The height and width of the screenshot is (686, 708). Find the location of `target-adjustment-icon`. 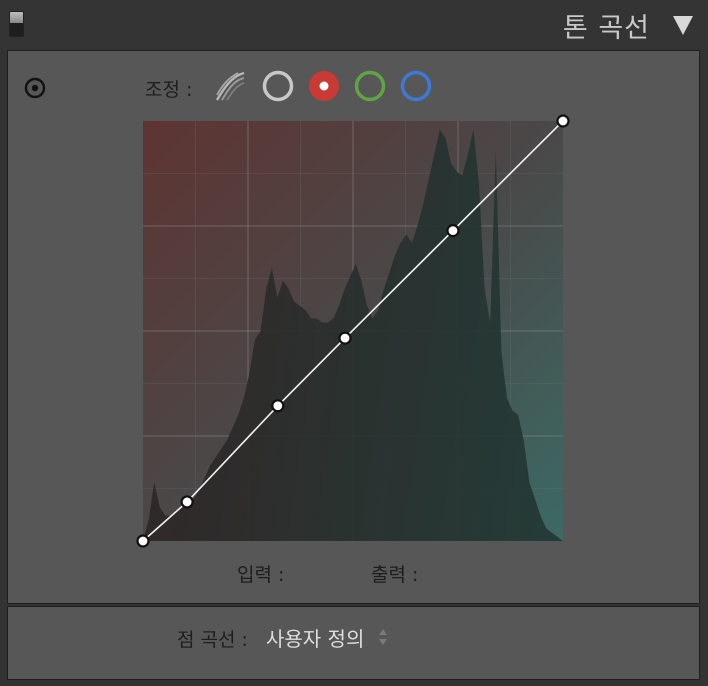

target-adjustment-icon is located at coordinates (35, 88).